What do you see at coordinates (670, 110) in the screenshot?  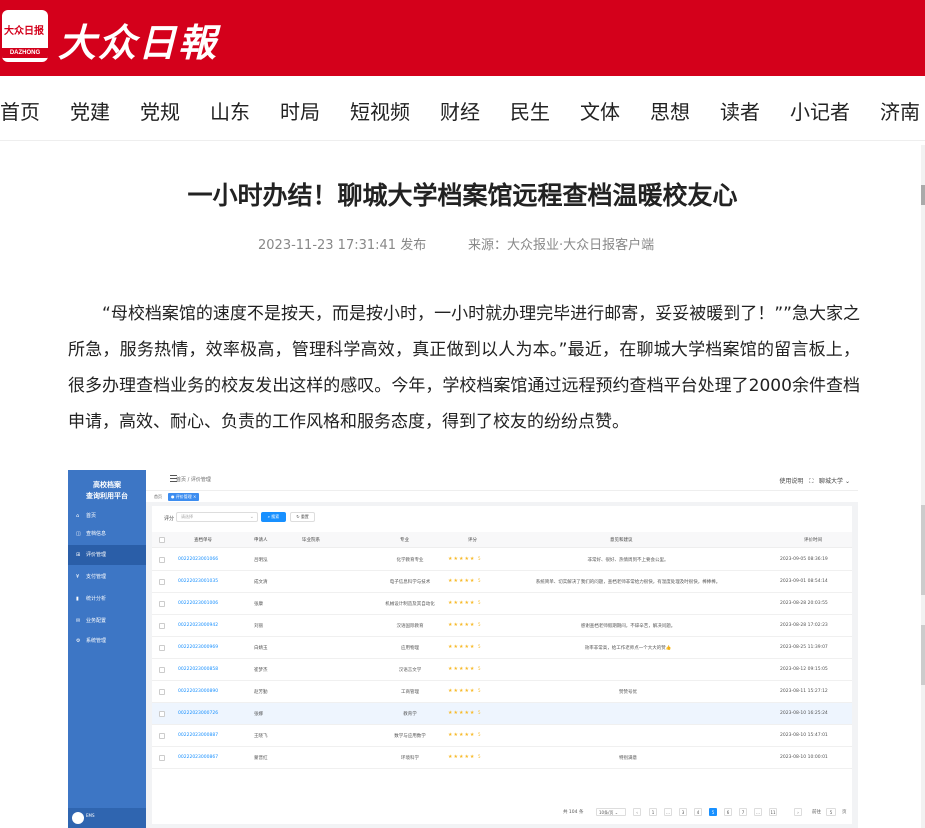 I see `nav-item-thought: 思想` at bounding box center [670, 110].